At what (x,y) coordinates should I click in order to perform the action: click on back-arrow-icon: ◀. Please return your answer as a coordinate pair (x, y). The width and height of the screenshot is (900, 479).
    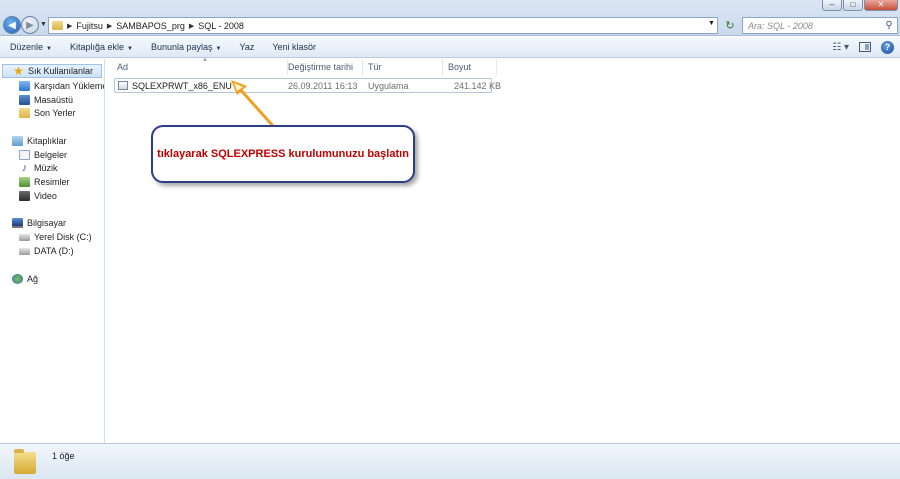
    Looking at the image, I should click on (12, 25).